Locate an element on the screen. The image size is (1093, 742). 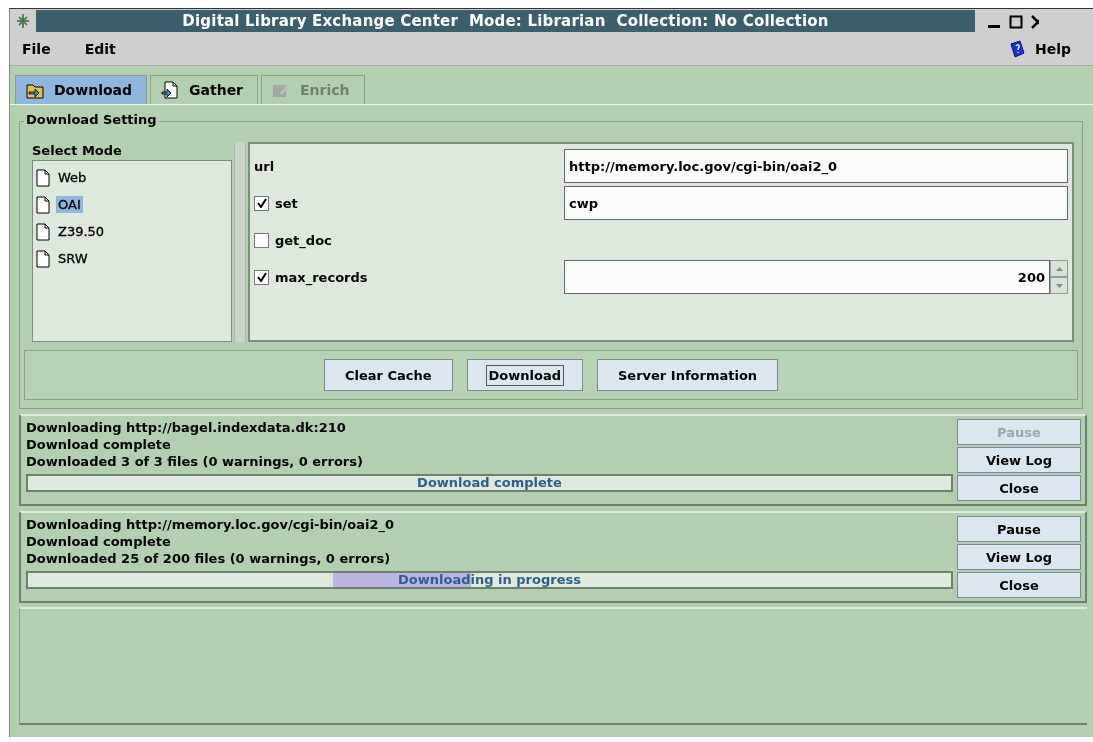
menu-item: File is located at coordinates (36, 49).